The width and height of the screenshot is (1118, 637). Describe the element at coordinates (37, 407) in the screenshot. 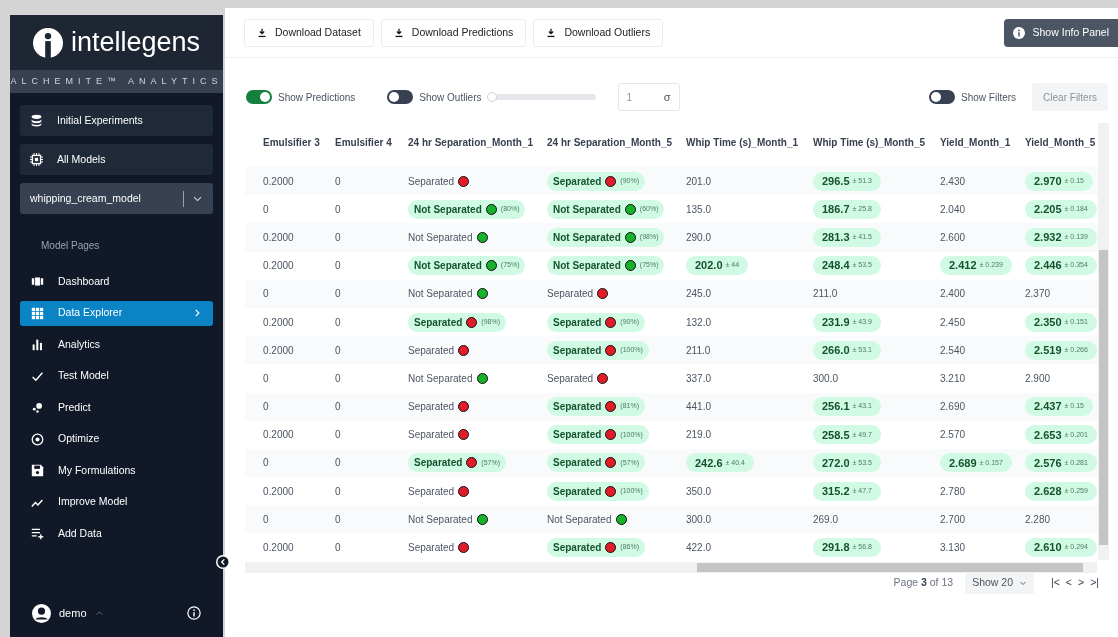

I see `dots-icon` at that location.